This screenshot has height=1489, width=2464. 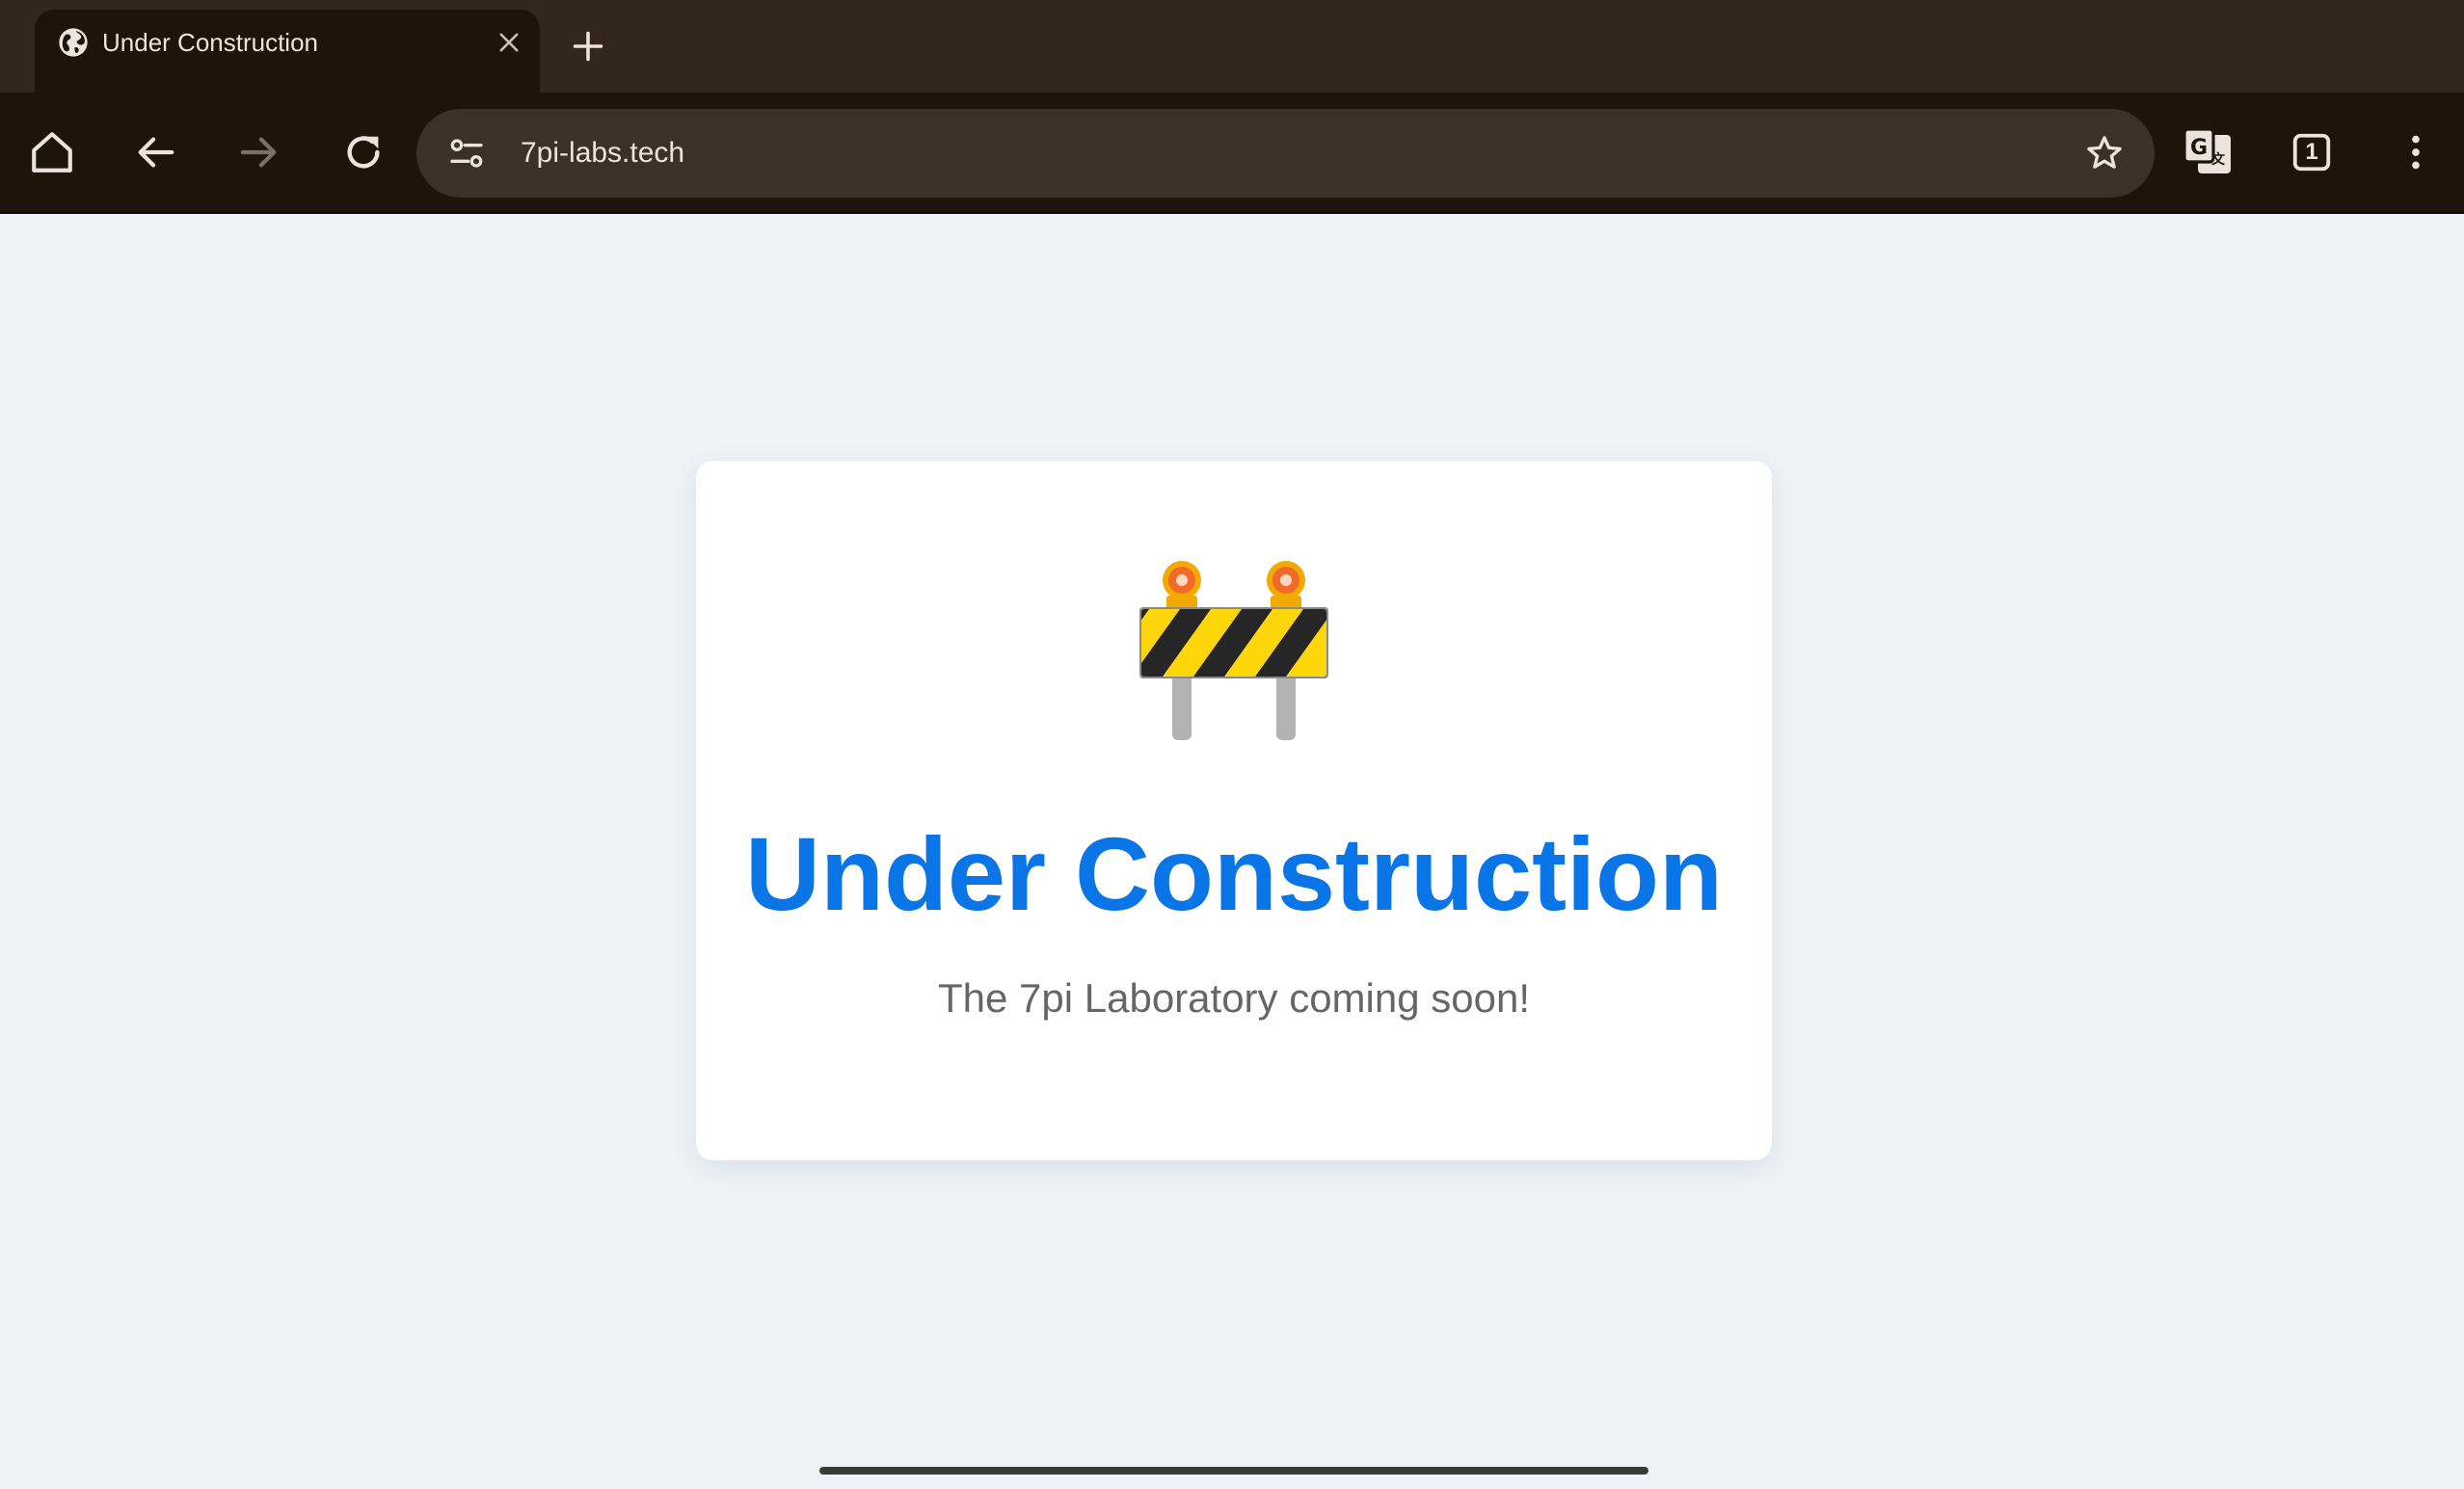 What do you see at coordinates (1232, 46) in the screenshot?
I see `tab-strip: Under Construction` at bounding box center [1232, 46].